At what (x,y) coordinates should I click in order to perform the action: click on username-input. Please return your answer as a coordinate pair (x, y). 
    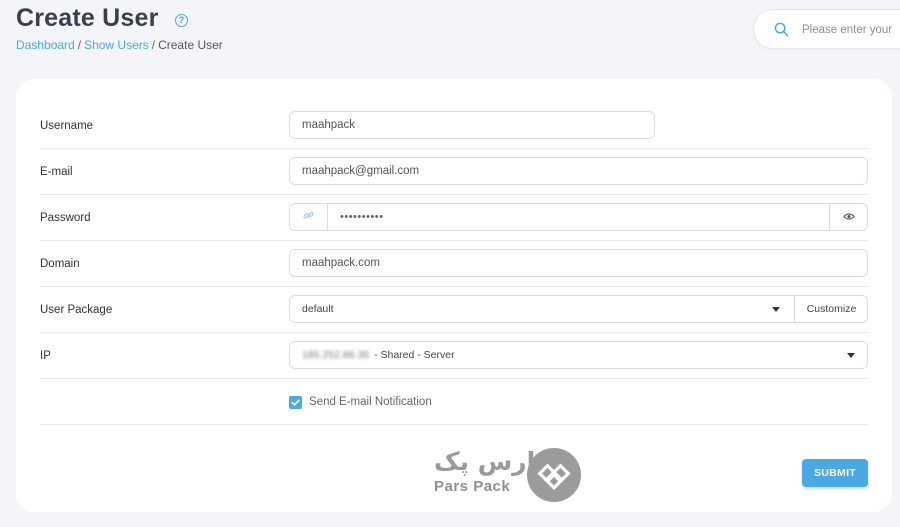
    Looking at the image, I should click on (472, 125).